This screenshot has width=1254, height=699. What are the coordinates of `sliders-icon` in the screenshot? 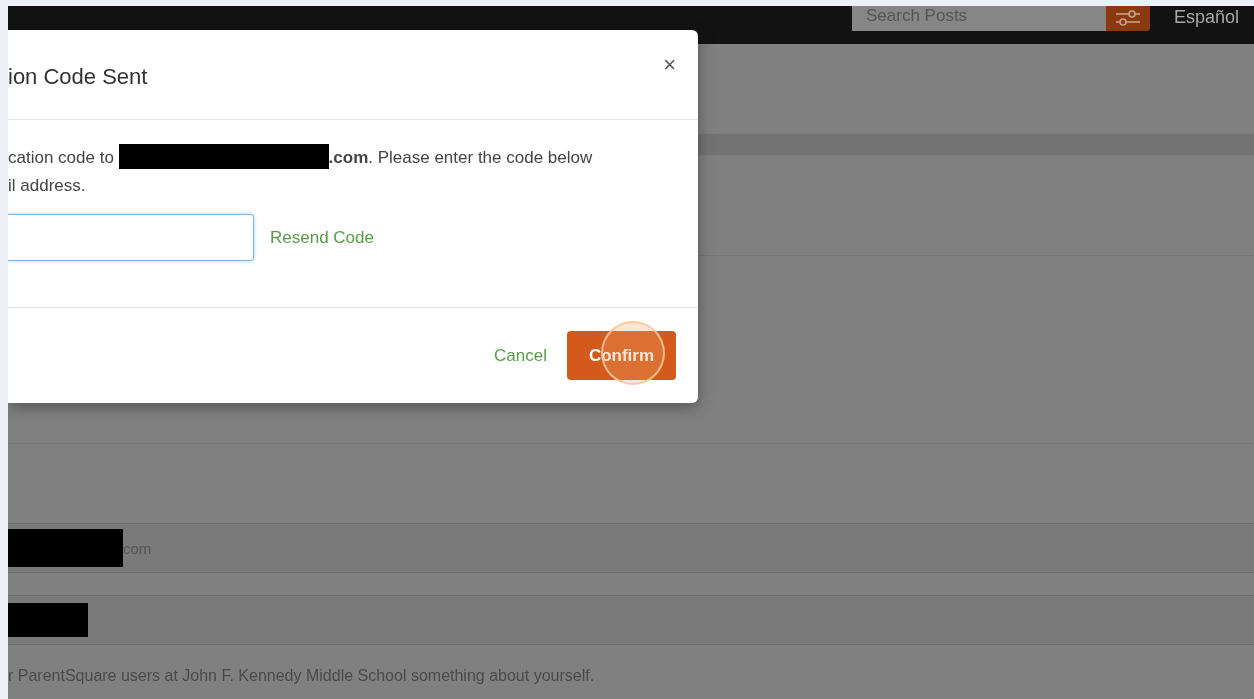 It's located at (1128, 18).